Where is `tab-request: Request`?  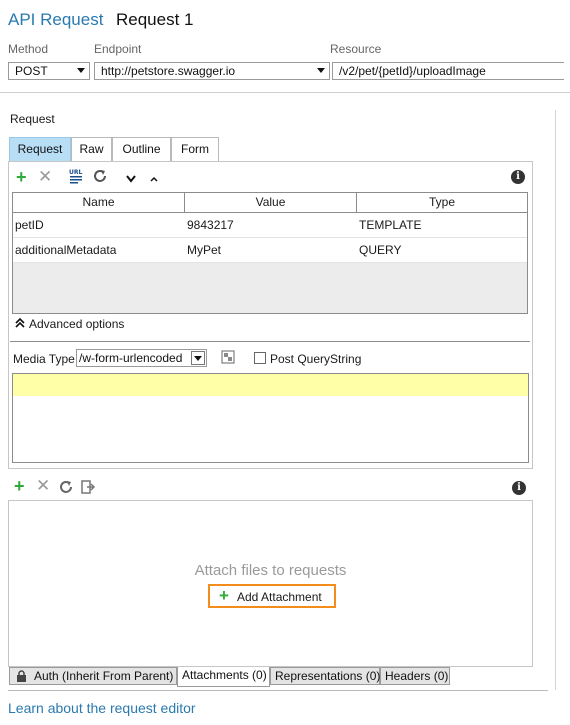 tab-request: Request is located at coordinates (40, 149).